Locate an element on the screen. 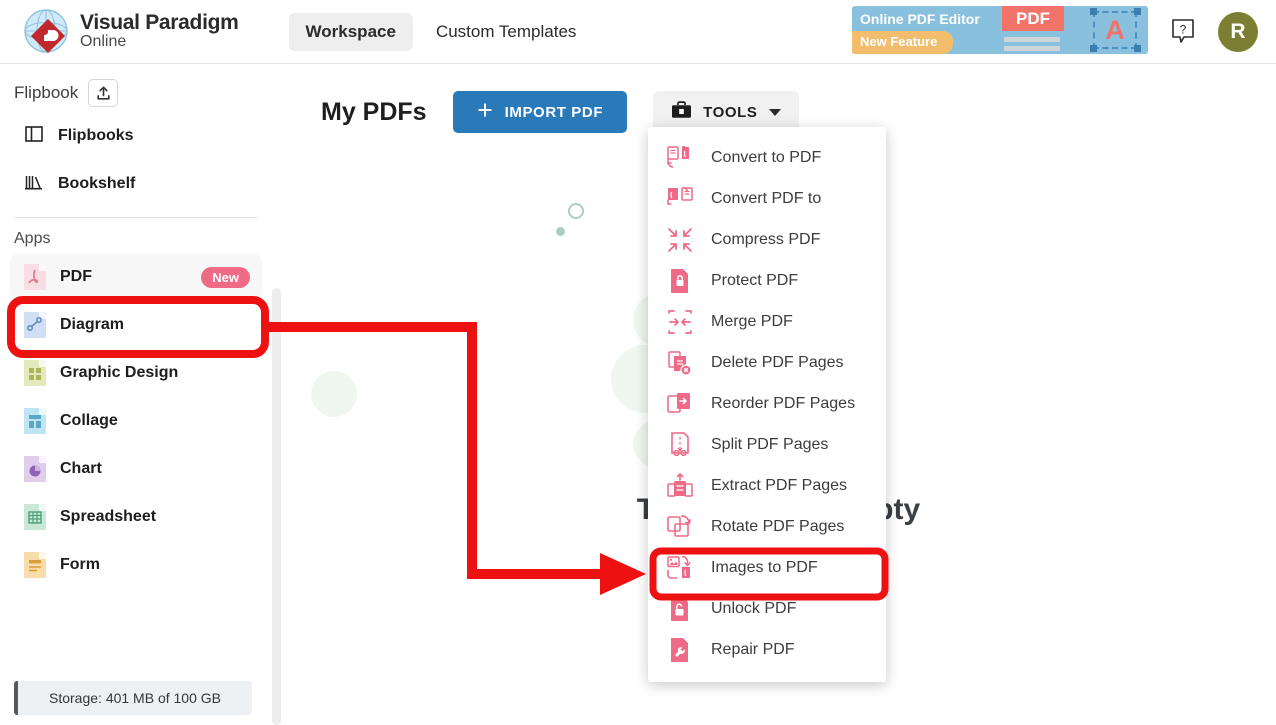 This screenshot has width=1276, height=725. menu-item-label: Reorder PDF Pages is located at coordinates (783, 403).